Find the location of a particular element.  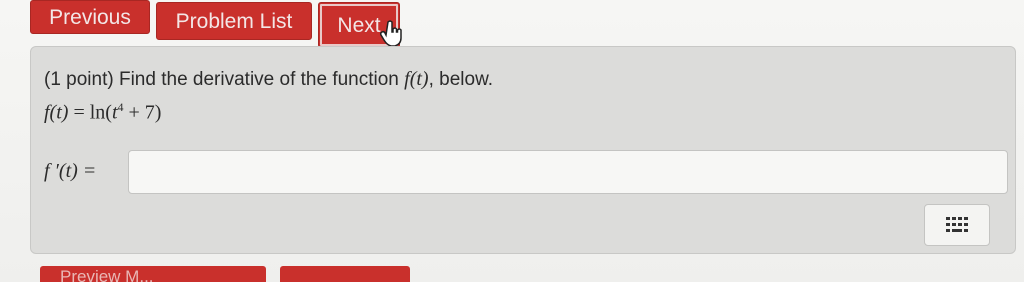

answer-label-text: f ′(t) = is located at coordinates (70, 171).